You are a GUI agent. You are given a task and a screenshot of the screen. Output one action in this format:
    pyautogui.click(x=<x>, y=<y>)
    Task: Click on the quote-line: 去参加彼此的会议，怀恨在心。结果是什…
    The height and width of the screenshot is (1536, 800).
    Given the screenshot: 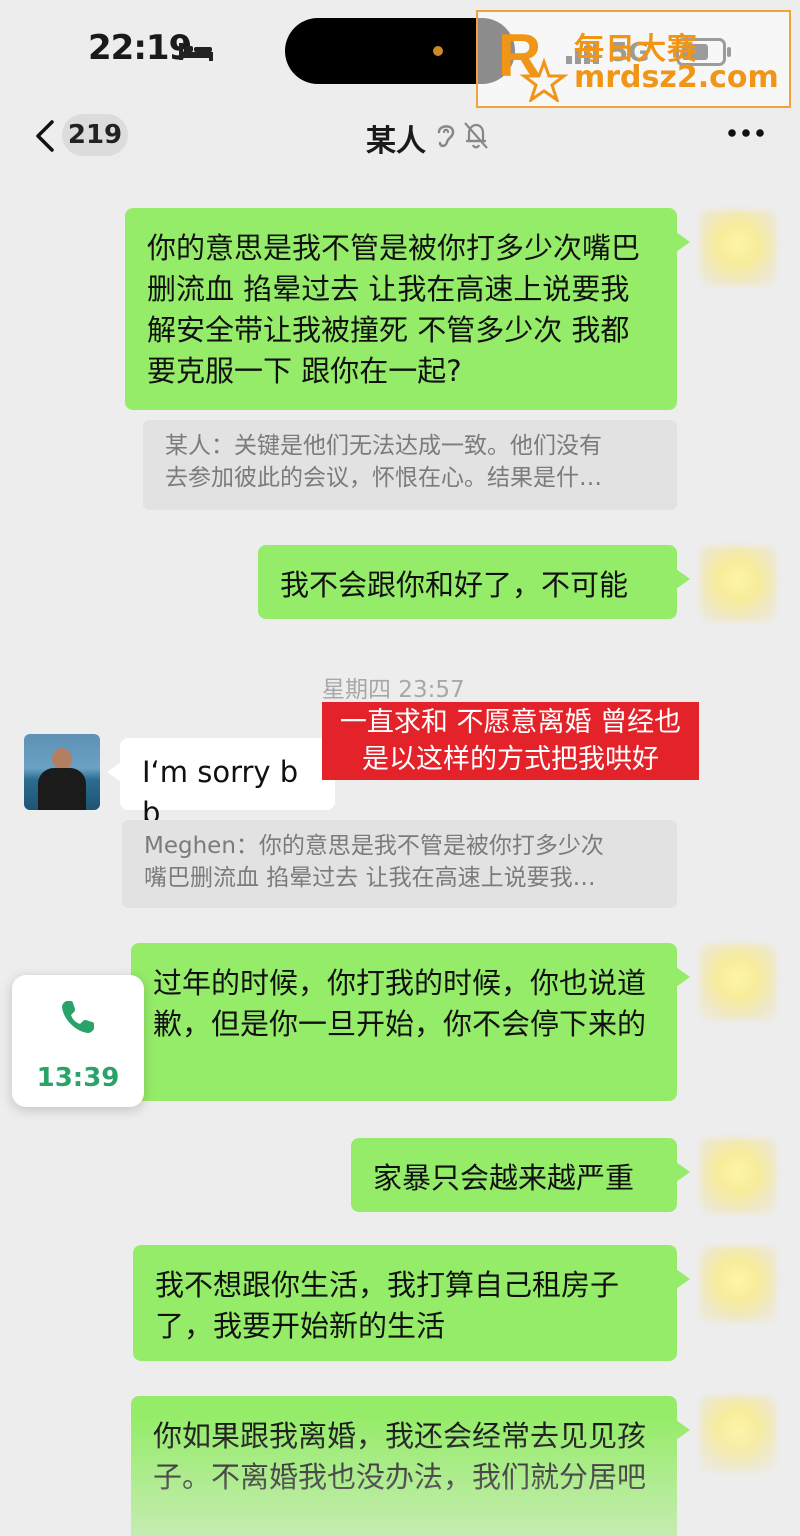 What is the action you would take?
    pyautogui.click(x=383, y=478)
    